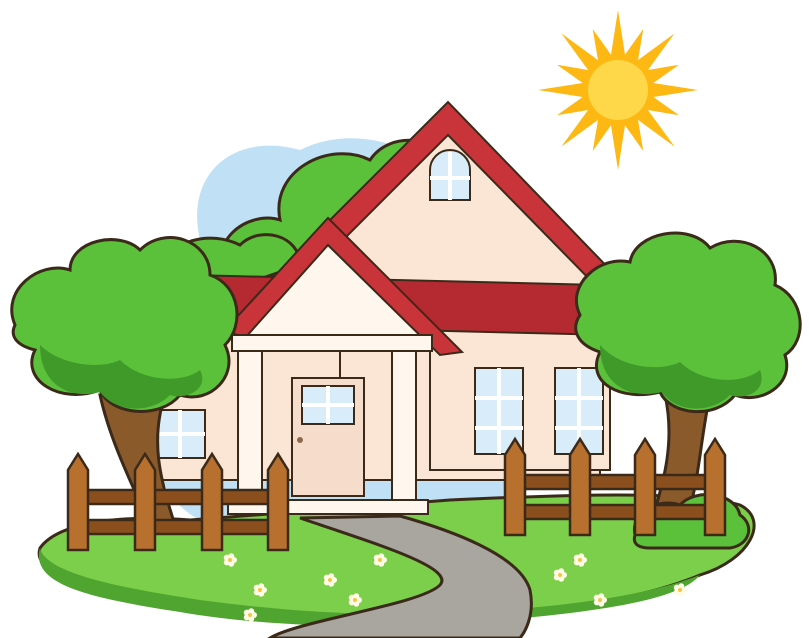 The image size is (809, 638). Describe the element at coordinates (250, 431) in the screenshot. I see `porch-column-left` at that location.